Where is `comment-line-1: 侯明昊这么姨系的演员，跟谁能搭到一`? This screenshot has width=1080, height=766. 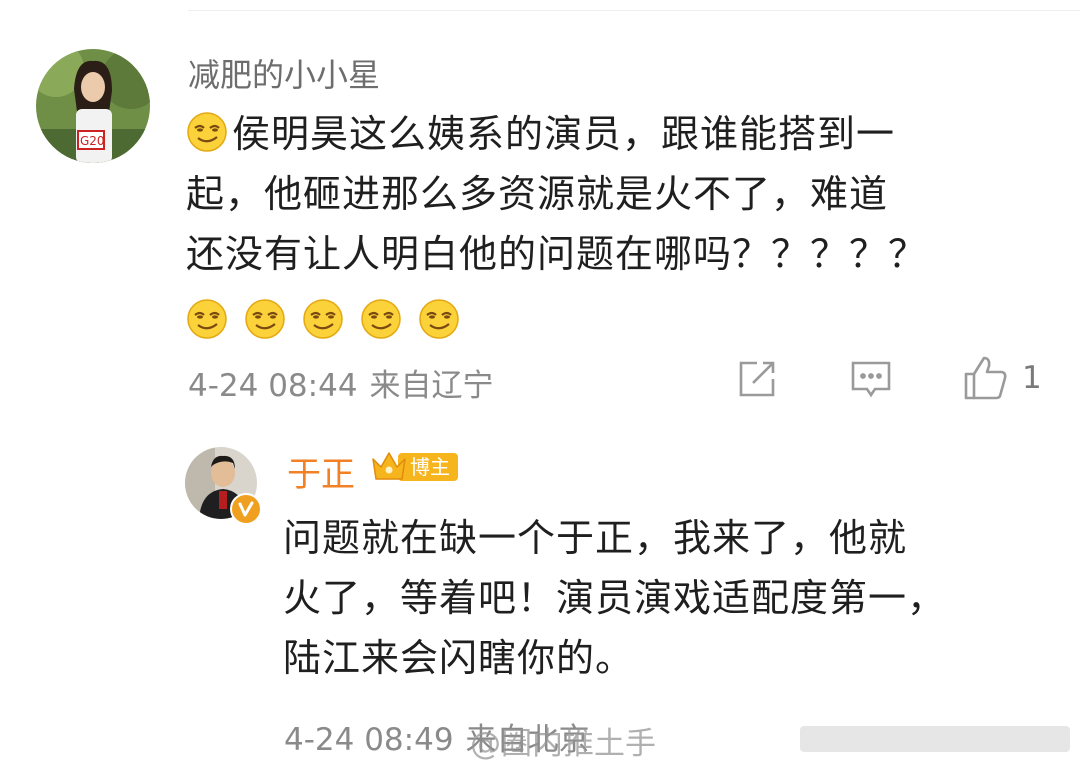
comment-line-1: 侯明昊这么姨系的演员，跟谁能搭到一 is located at coordinates (564, 134).